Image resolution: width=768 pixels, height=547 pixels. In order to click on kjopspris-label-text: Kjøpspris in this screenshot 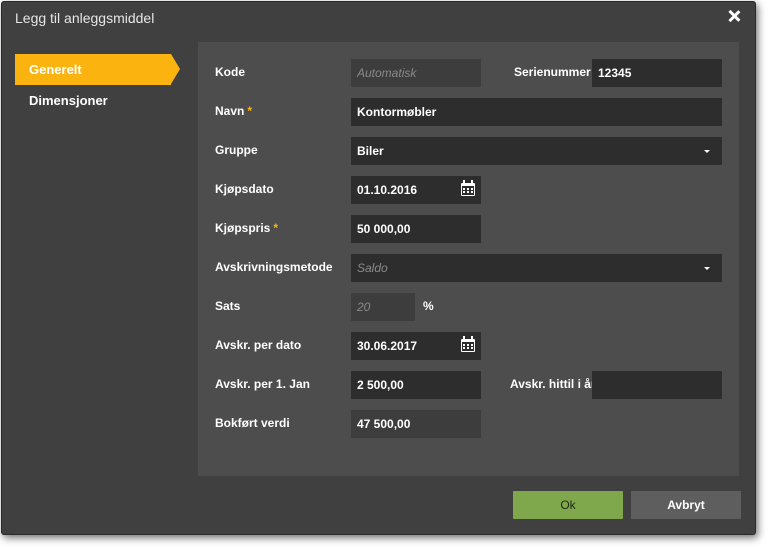, I will do `click(243, 228)`.